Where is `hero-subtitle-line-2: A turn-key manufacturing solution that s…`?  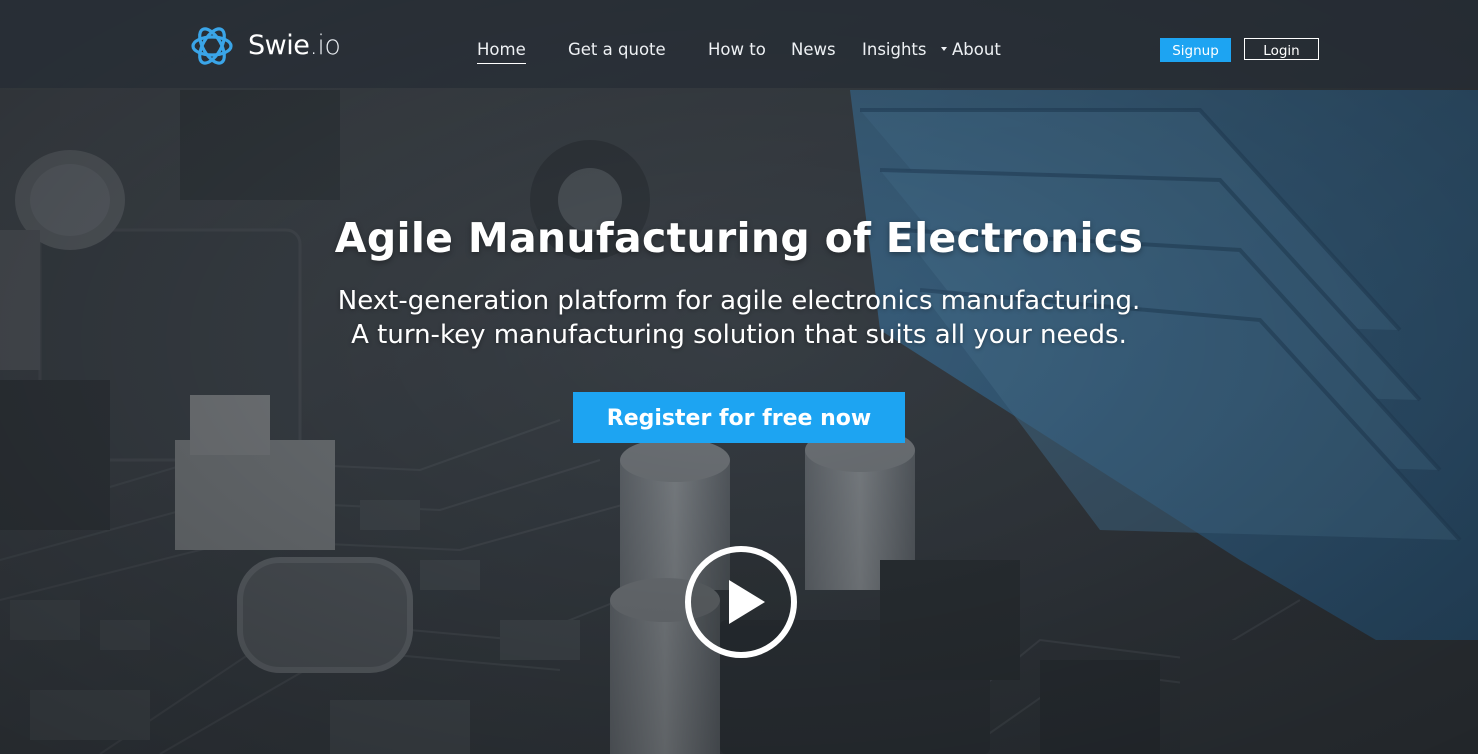 hero-subtitle-line-2: A turn-key manufacturing solution that s… is located at coordinates (739, 335).